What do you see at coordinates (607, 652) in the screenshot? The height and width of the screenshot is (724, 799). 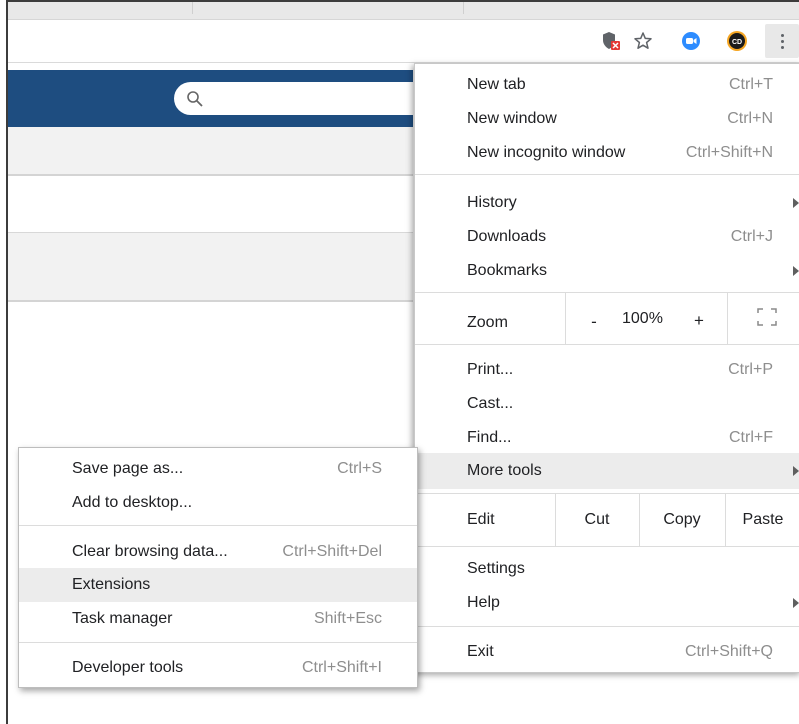 I see `menu-item-exit: Exit Ctrl+Shift+Q` at bounding box center [607, 652].